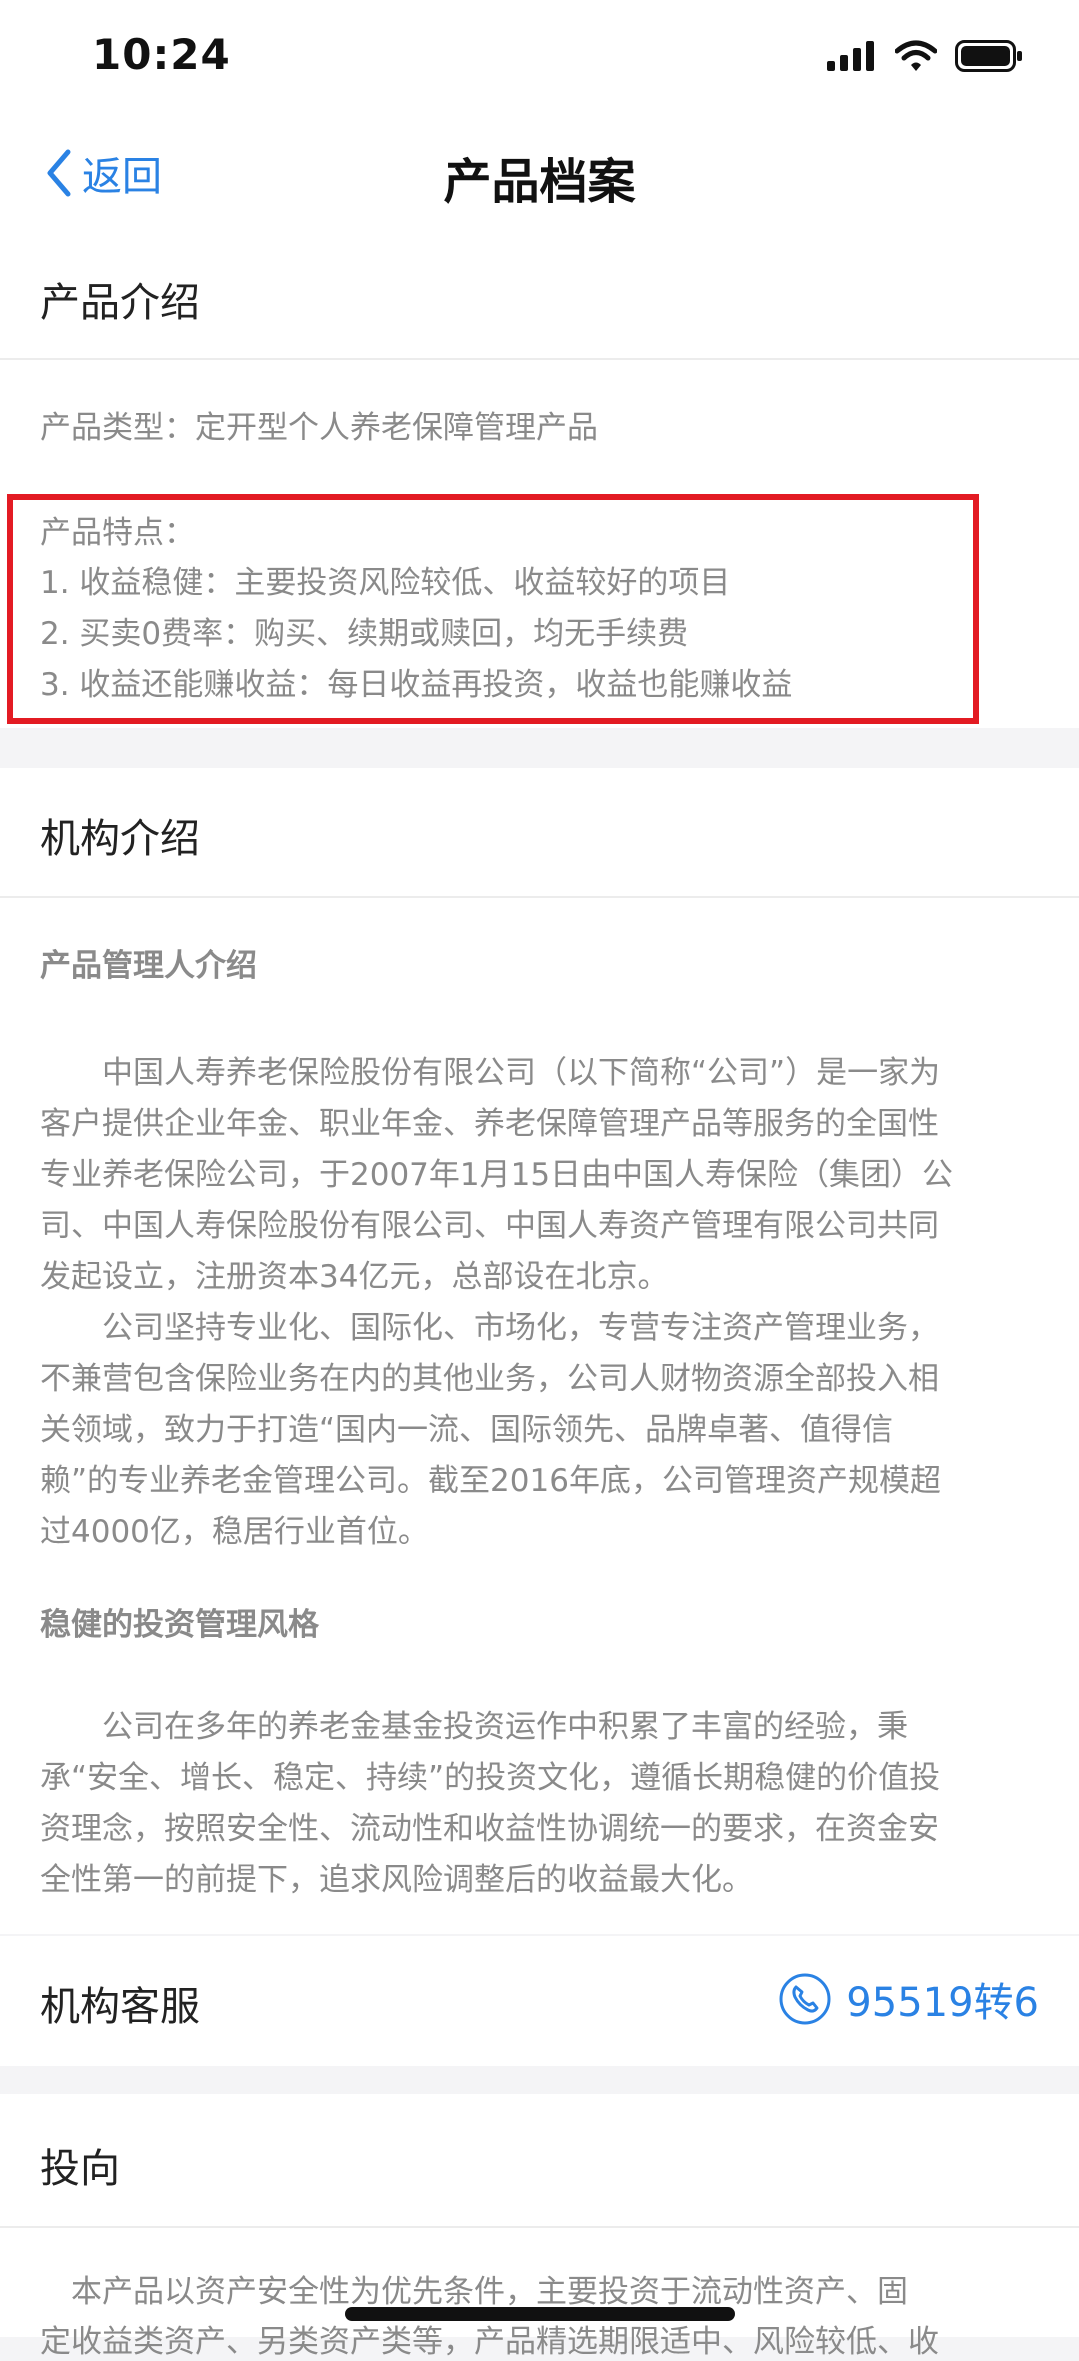  Describe the element at coordinates (988, 56) in the screenshot. I see `battery-icon` at that location.